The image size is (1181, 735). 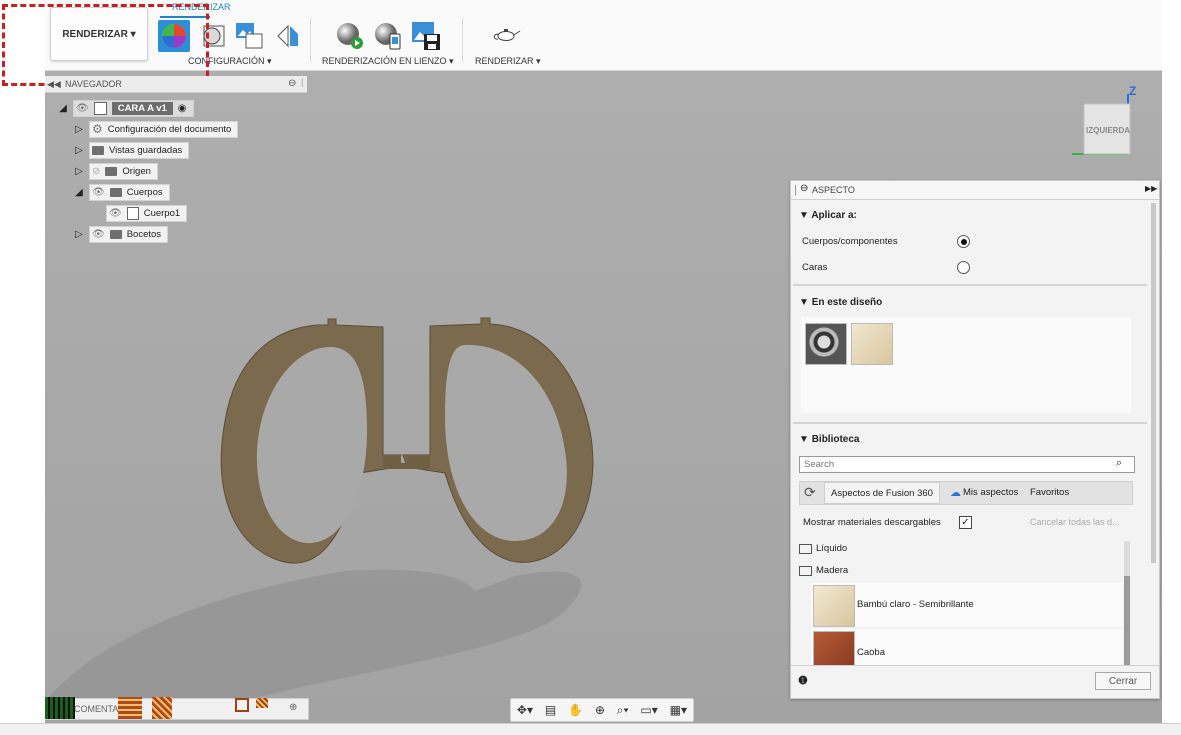 What do you see at coordinates (96, 171) in the screenshot?
I see `hidden-eye-icon: ⊘` at bounding box center [96, 171].